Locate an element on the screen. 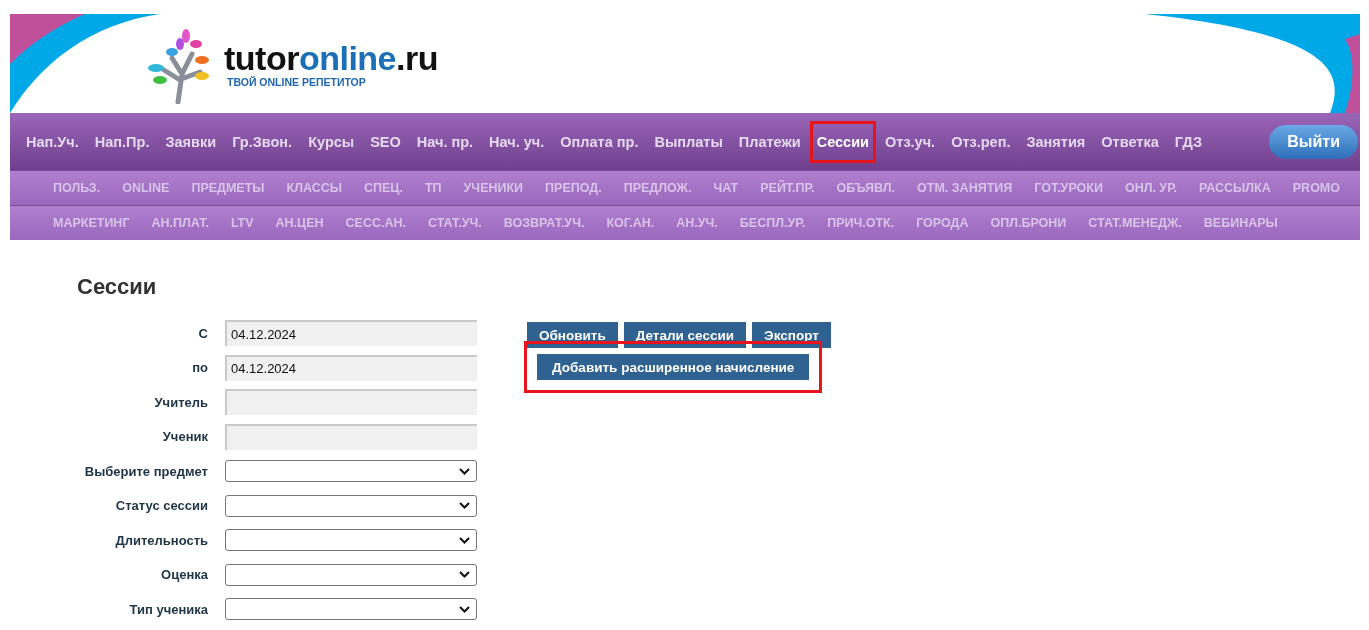  action-button: Обновить is located at coordinates (572, 335).